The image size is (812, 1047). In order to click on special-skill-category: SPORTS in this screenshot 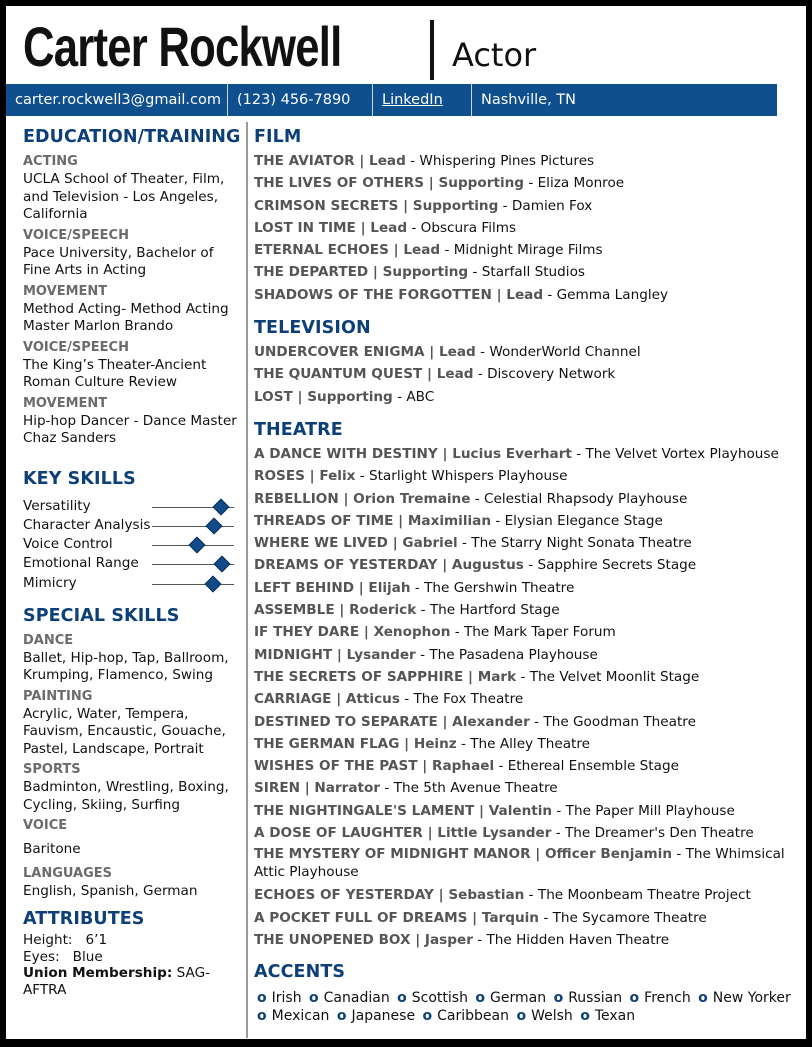, I will do `click(52, 770)`.